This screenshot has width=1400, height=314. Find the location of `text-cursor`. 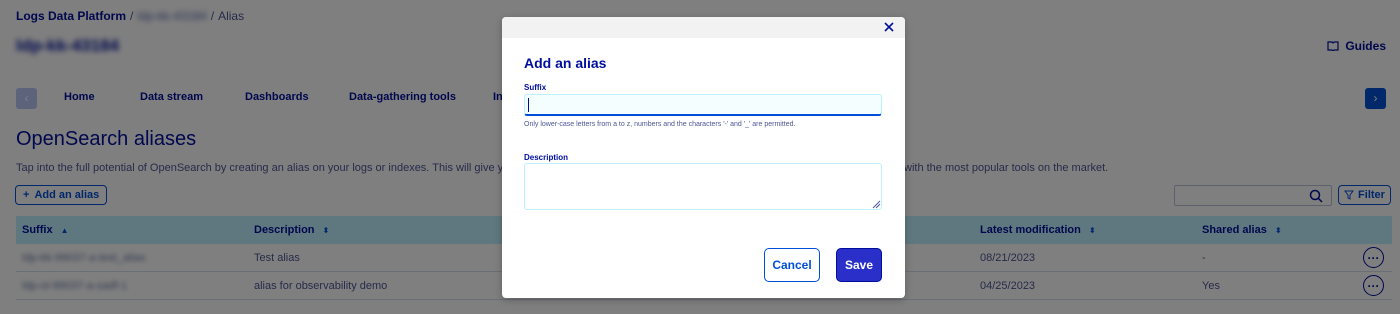

text-cursor is located at coordinates (528, 105).